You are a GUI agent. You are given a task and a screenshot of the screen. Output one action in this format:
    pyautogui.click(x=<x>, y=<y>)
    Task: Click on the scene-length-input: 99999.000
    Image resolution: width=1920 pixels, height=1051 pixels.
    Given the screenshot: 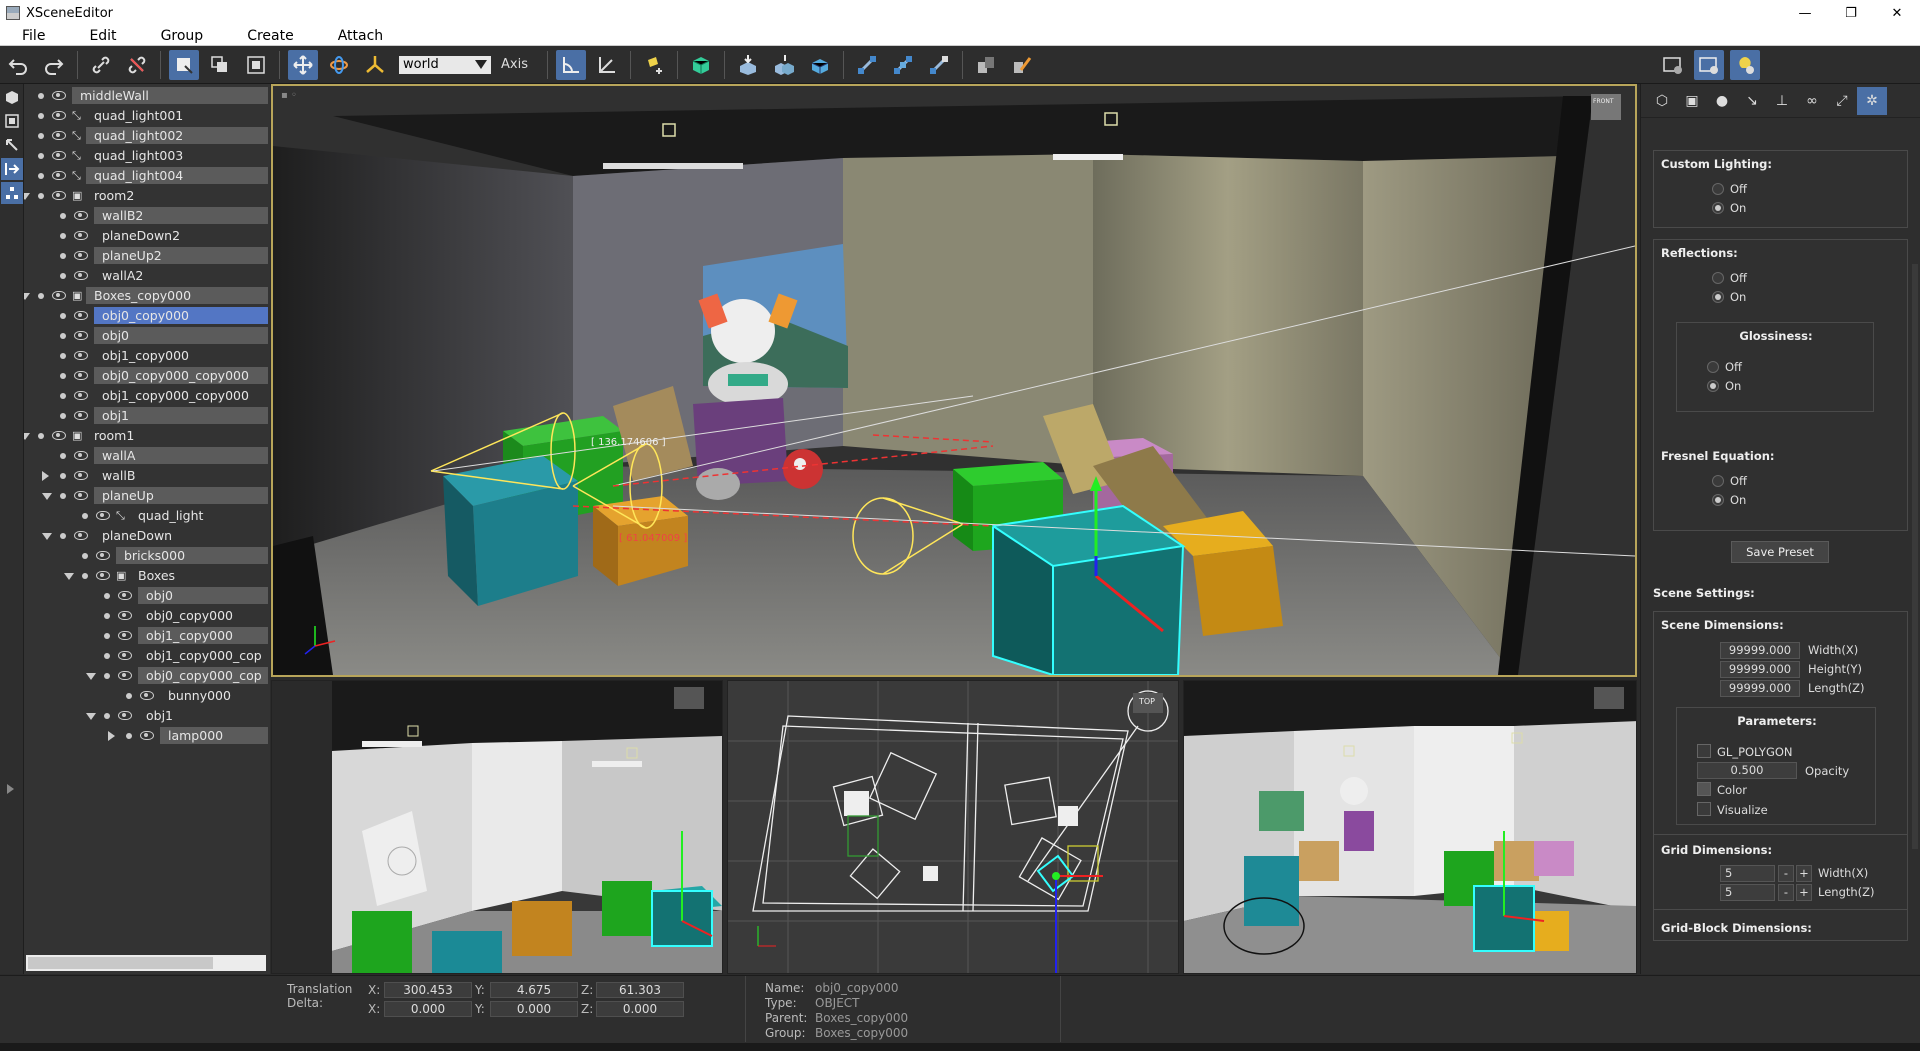 What is the action you would take?
    pyautogui.click(x=1760, y=688)
    